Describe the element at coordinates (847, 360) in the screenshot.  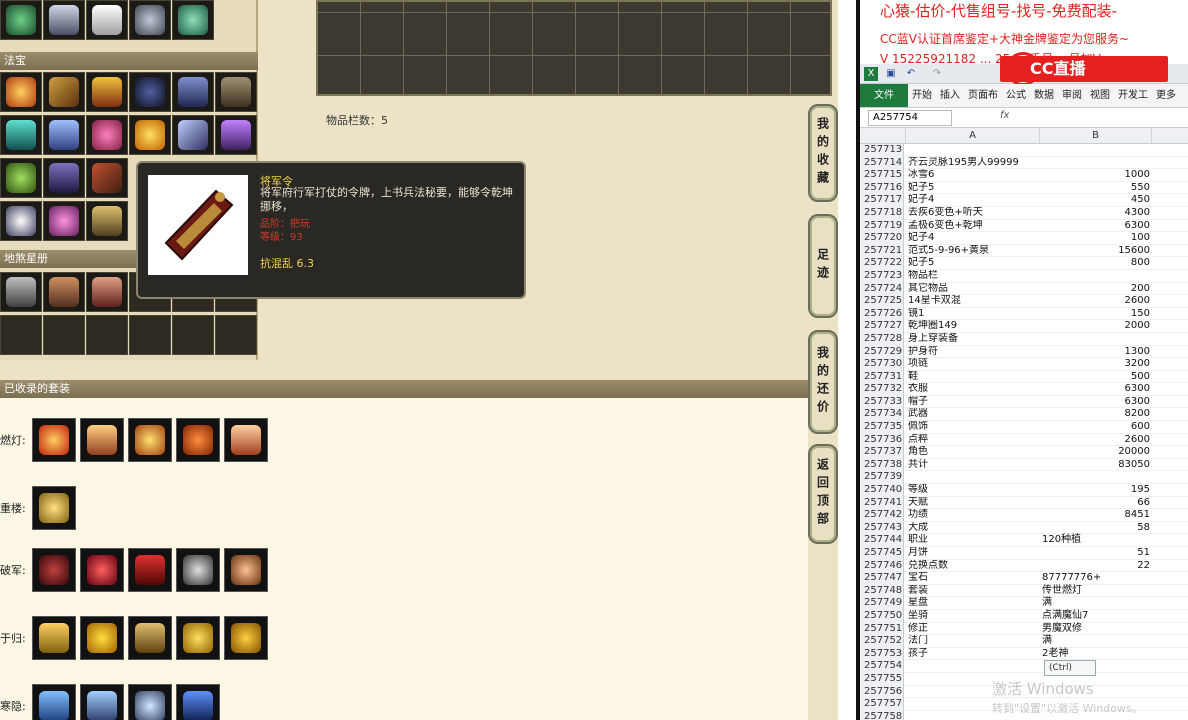
I see `page-scrollbar` at that location.